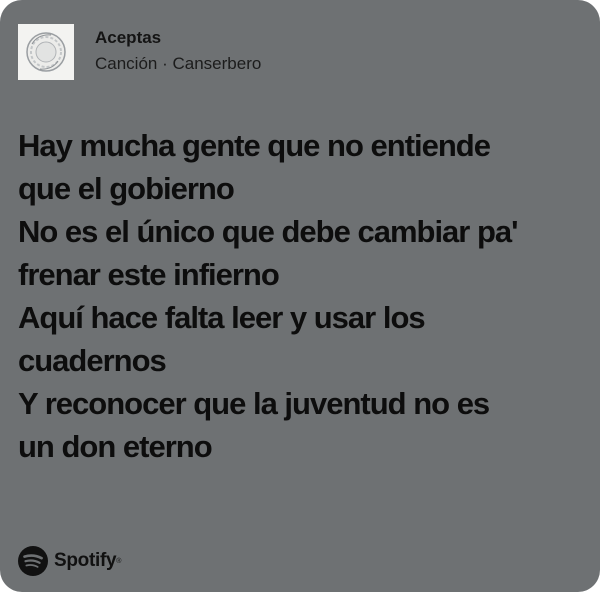 This screenshot has width=600, height=592. What do you see at coordinates (254, 403) in the screenshot?
I see `lyric-line: Y reconocer que la juventud no es` at bounding box center [254, 403].